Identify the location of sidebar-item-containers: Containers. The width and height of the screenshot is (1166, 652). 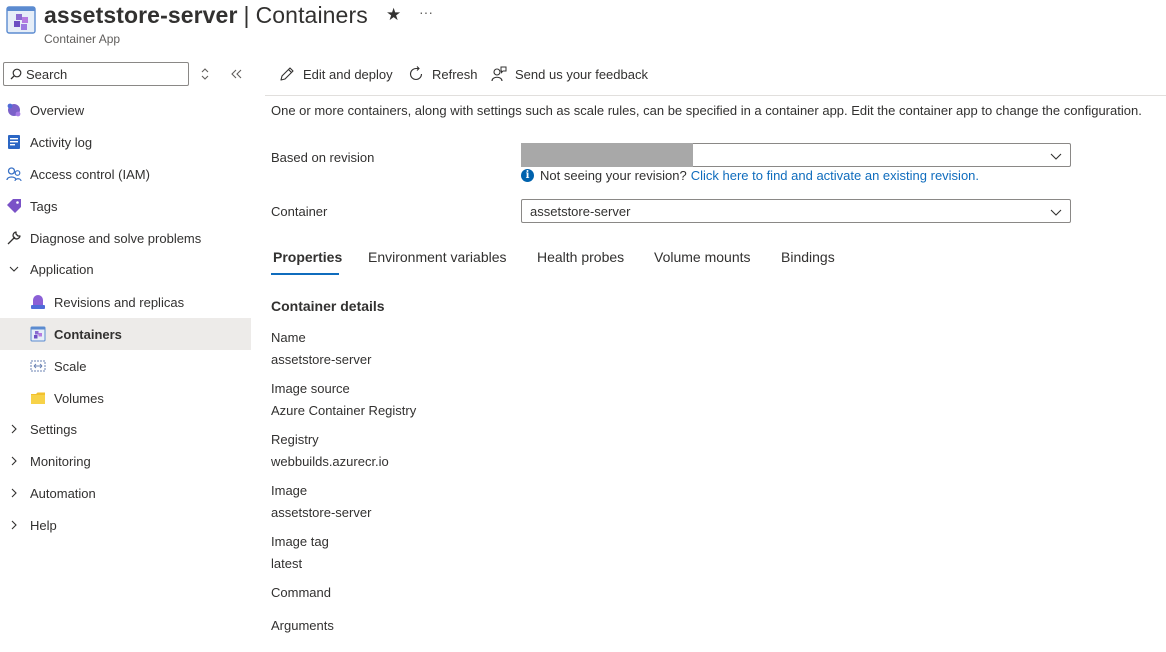
(125, 334).